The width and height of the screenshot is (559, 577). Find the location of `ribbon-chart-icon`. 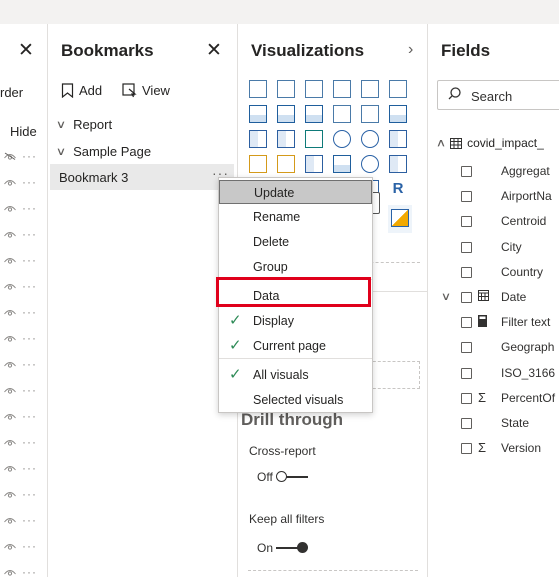

ribbon-chart-icon is located at coordinates (398, 114).